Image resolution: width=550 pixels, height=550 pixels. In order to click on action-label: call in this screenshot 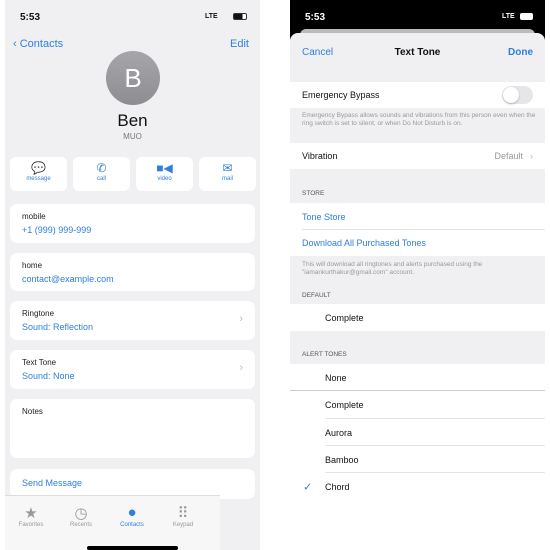, I will do `click(101, 179)`.